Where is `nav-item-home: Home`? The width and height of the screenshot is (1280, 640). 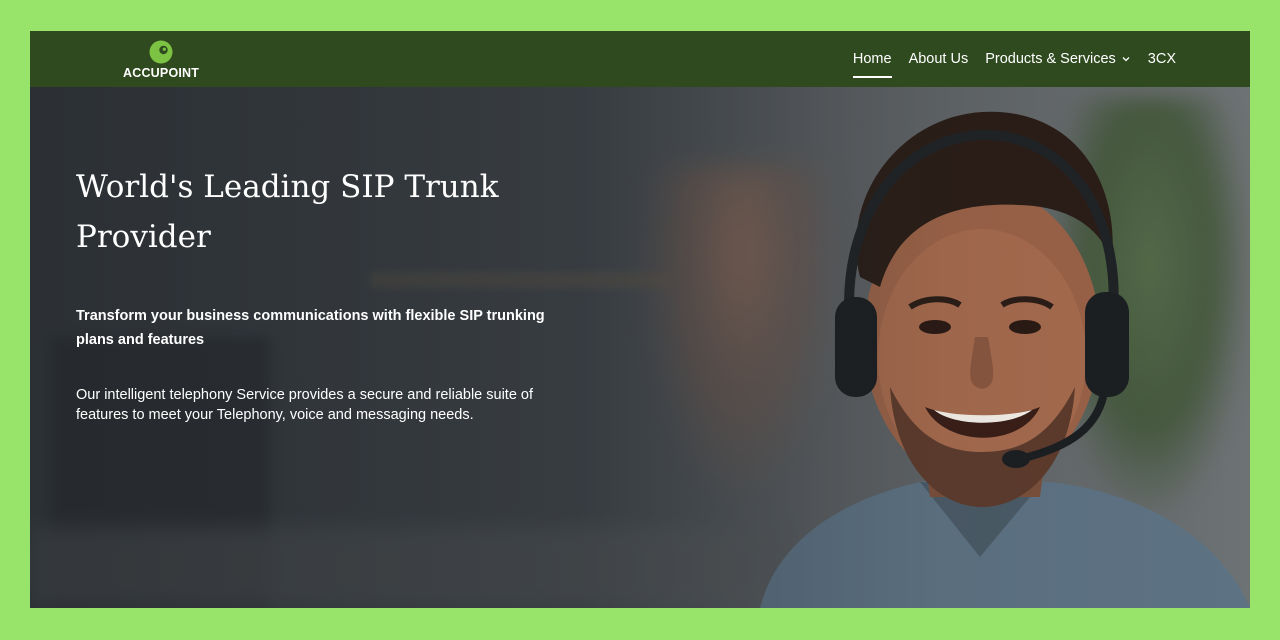 nav-item-home: Home is located at coordinates (872, 59).